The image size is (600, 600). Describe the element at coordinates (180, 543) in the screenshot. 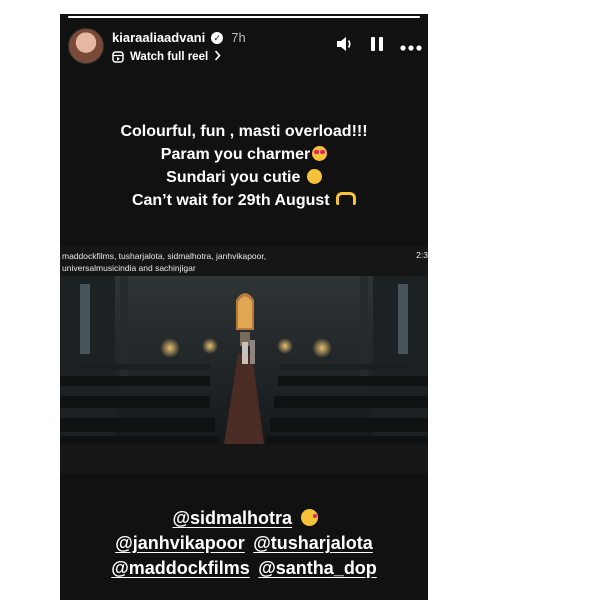

I see `mention-janhvikapoor: @janhvikapoor` at that location.